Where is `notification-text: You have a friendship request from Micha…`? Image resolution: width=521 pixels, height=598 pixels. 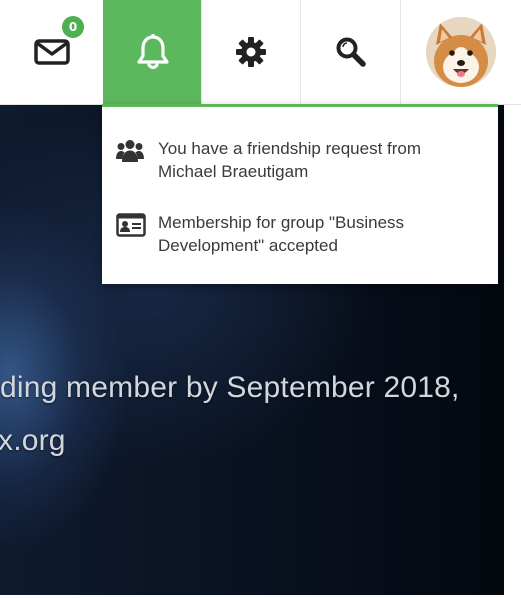
notification-text: You have a friendship request from Micha… is located at coordinates (290, 160).